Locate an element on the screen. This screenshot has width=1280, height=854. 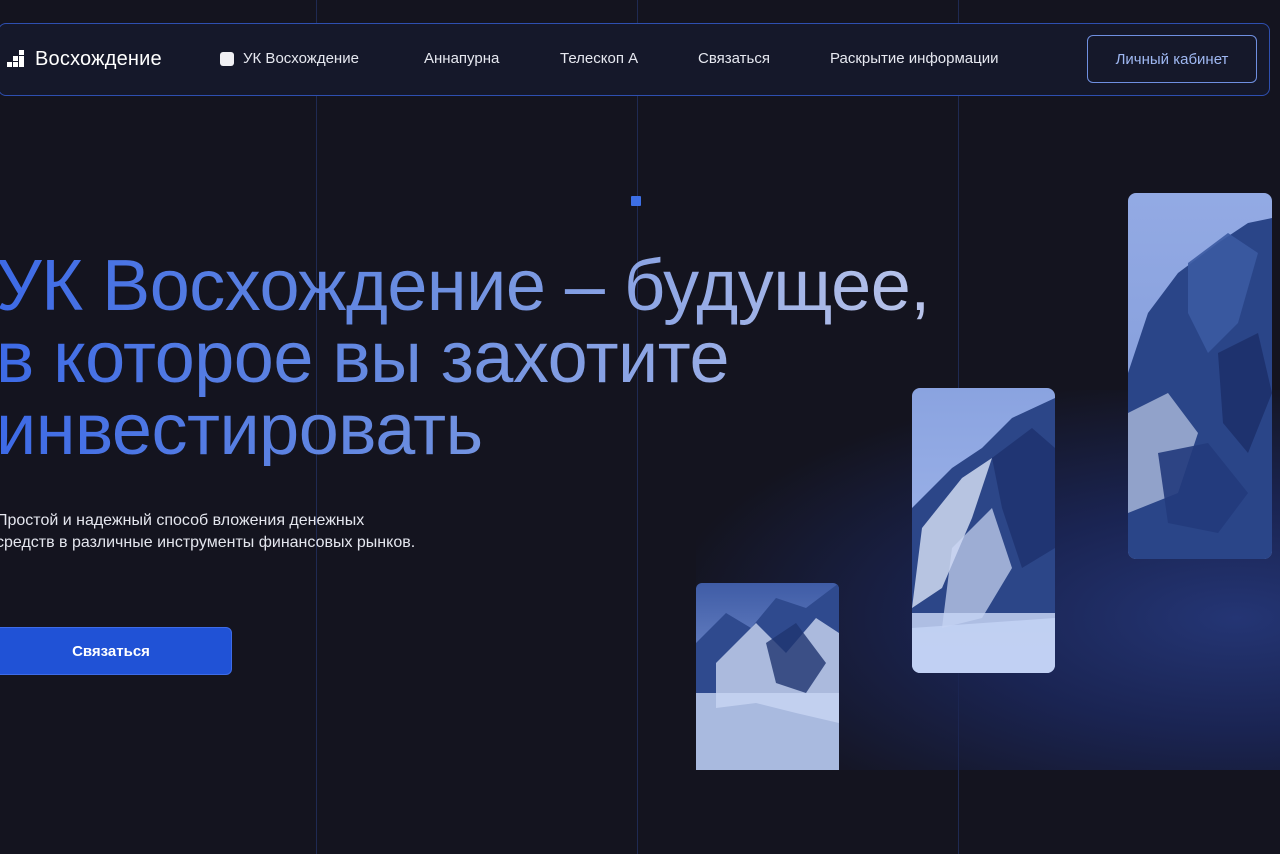
nav-item-label: УК Восхождение is located at coordinates (301, 58).